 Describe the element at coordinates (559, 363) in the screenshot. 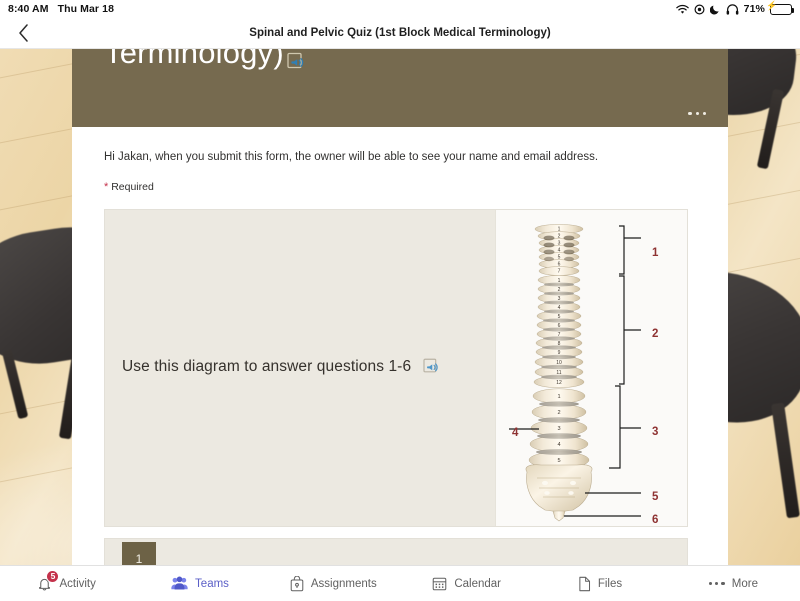

I see `svg-text: 10` at that location.